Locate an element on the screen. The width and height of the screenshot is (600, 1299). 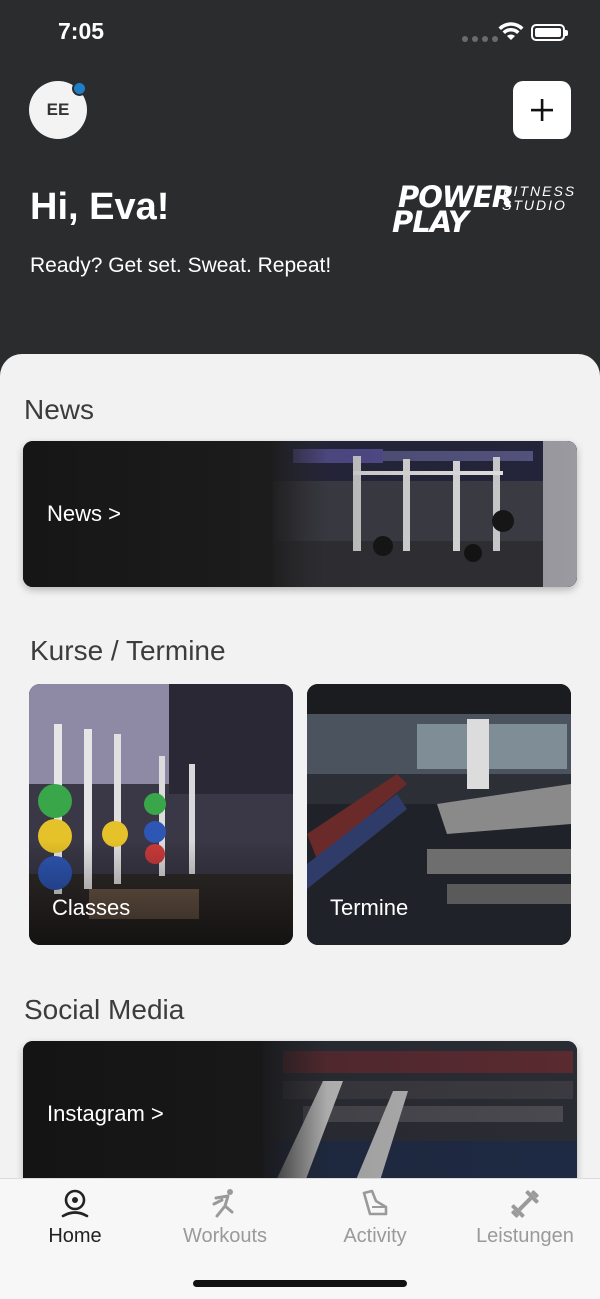
courses-section-title: Kurse / Termine is located at coordinates (128, 650).